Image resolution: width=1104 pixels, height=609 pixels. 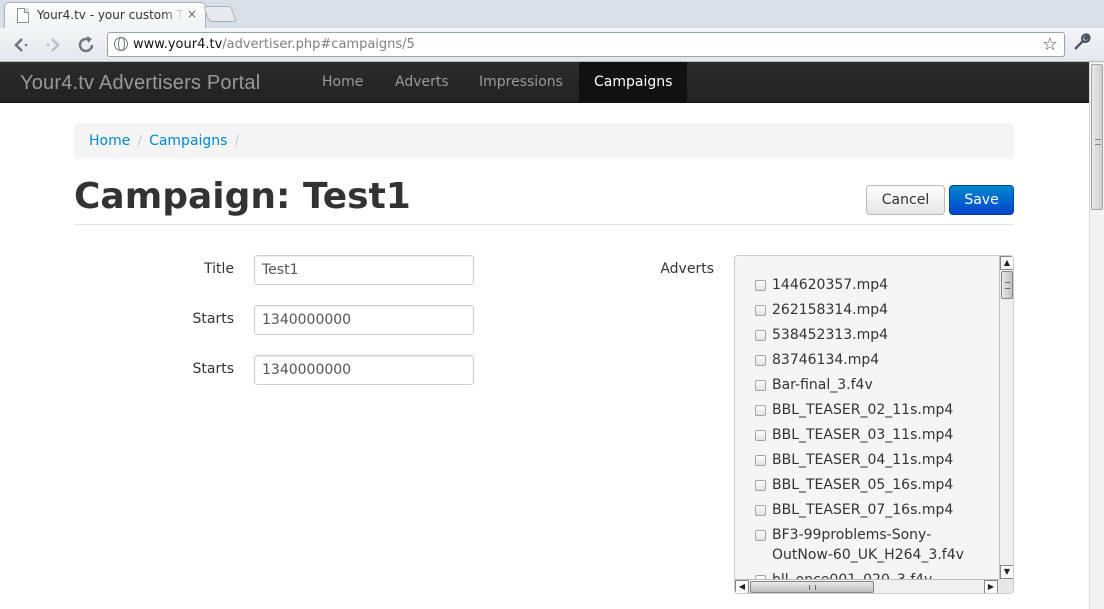 I want to click on ends-input: 1340000000, so click(x=364, y=370).